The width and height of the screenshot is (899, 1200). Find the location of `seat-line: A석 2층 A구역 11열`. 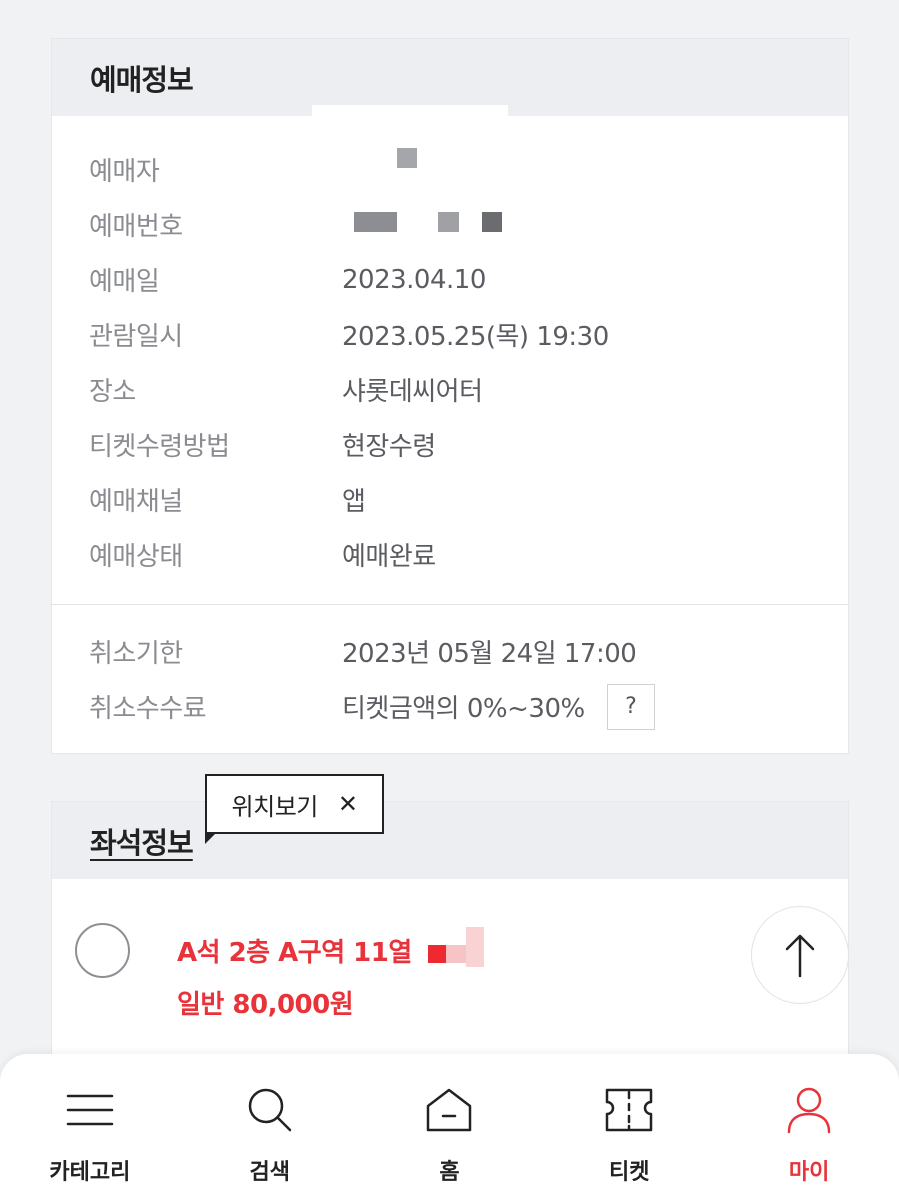

seat-line: A석 2층 A구역 11열 is located at coordinates (331, 953).